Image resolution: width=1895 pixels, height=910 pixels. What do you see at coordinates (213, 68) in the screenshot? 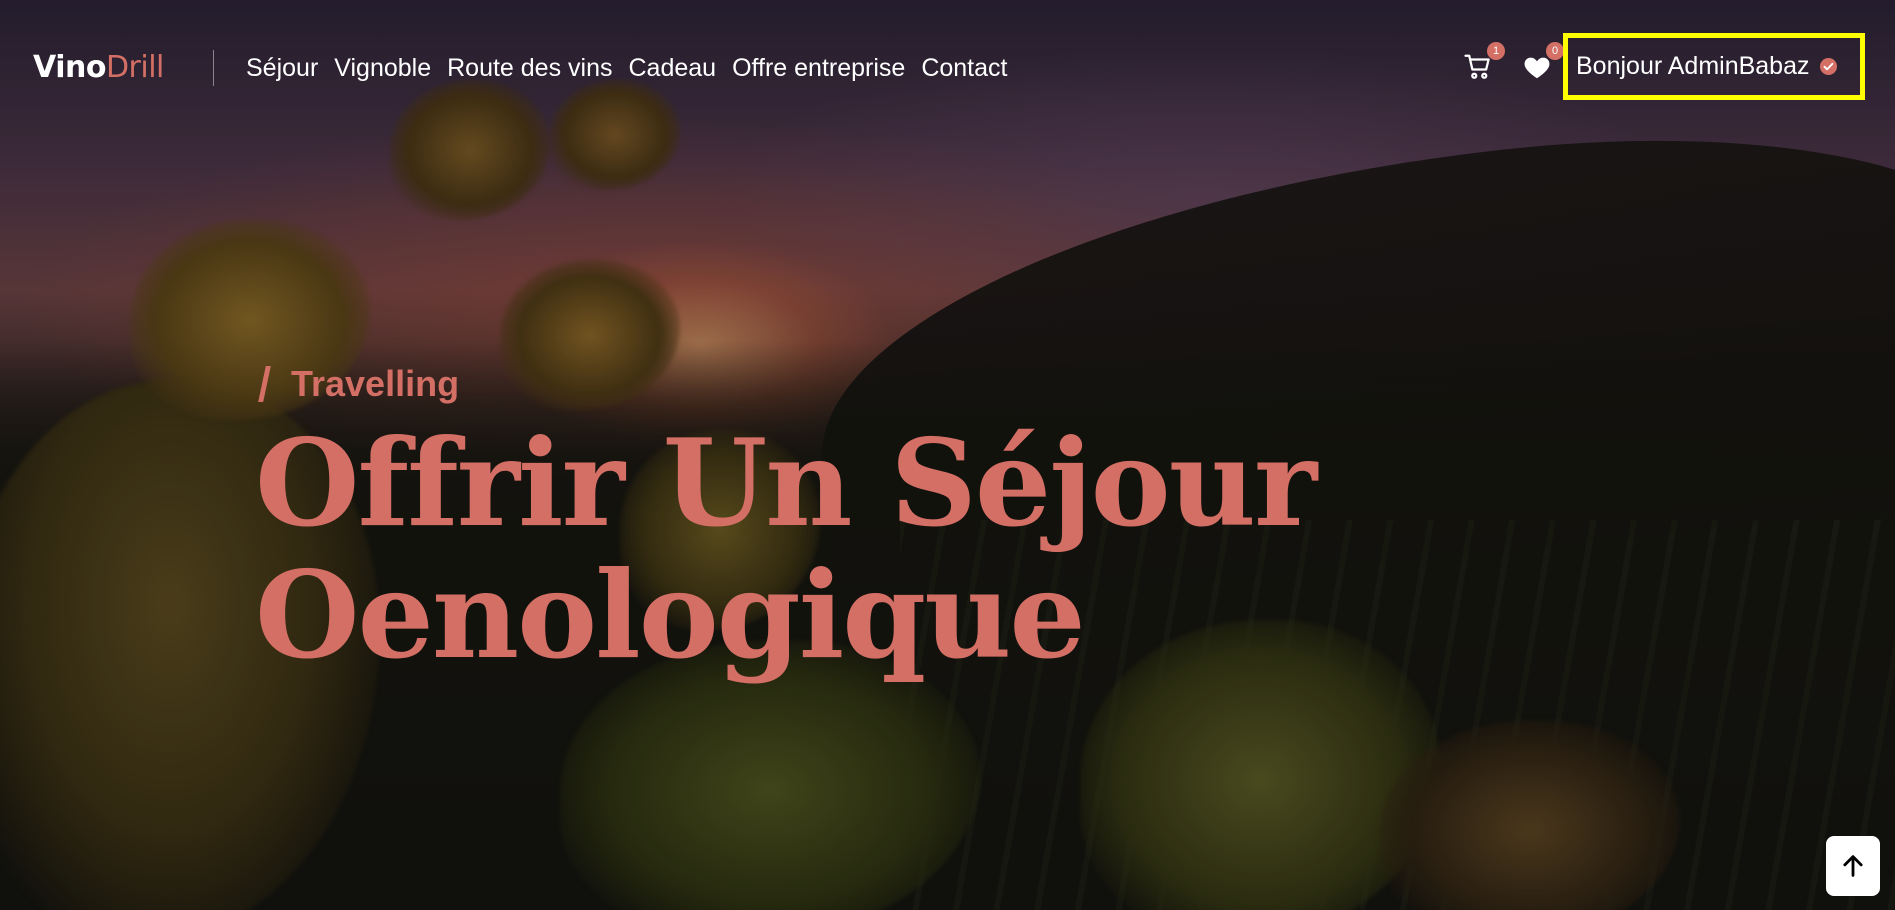
I see `header-divider` at bounding box center [213, 68].